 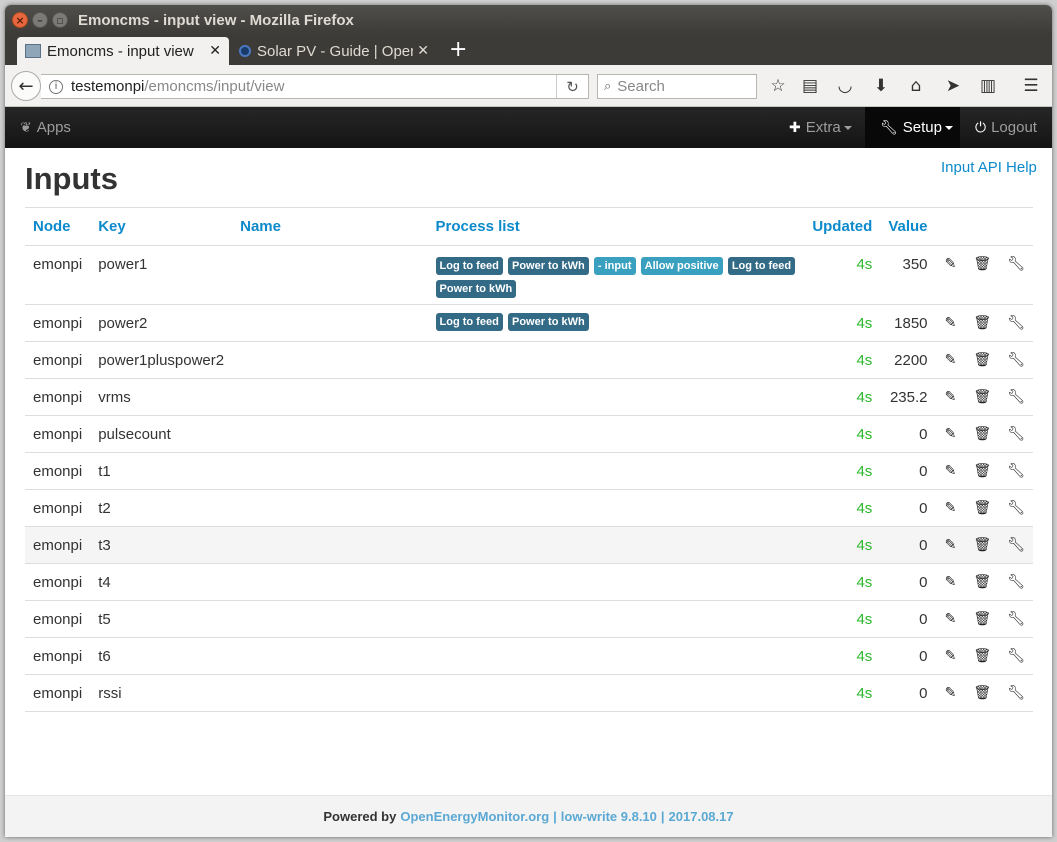 I want to click on nav-extra-dropdown: ✚ Extra, so click(x=820, y=127).